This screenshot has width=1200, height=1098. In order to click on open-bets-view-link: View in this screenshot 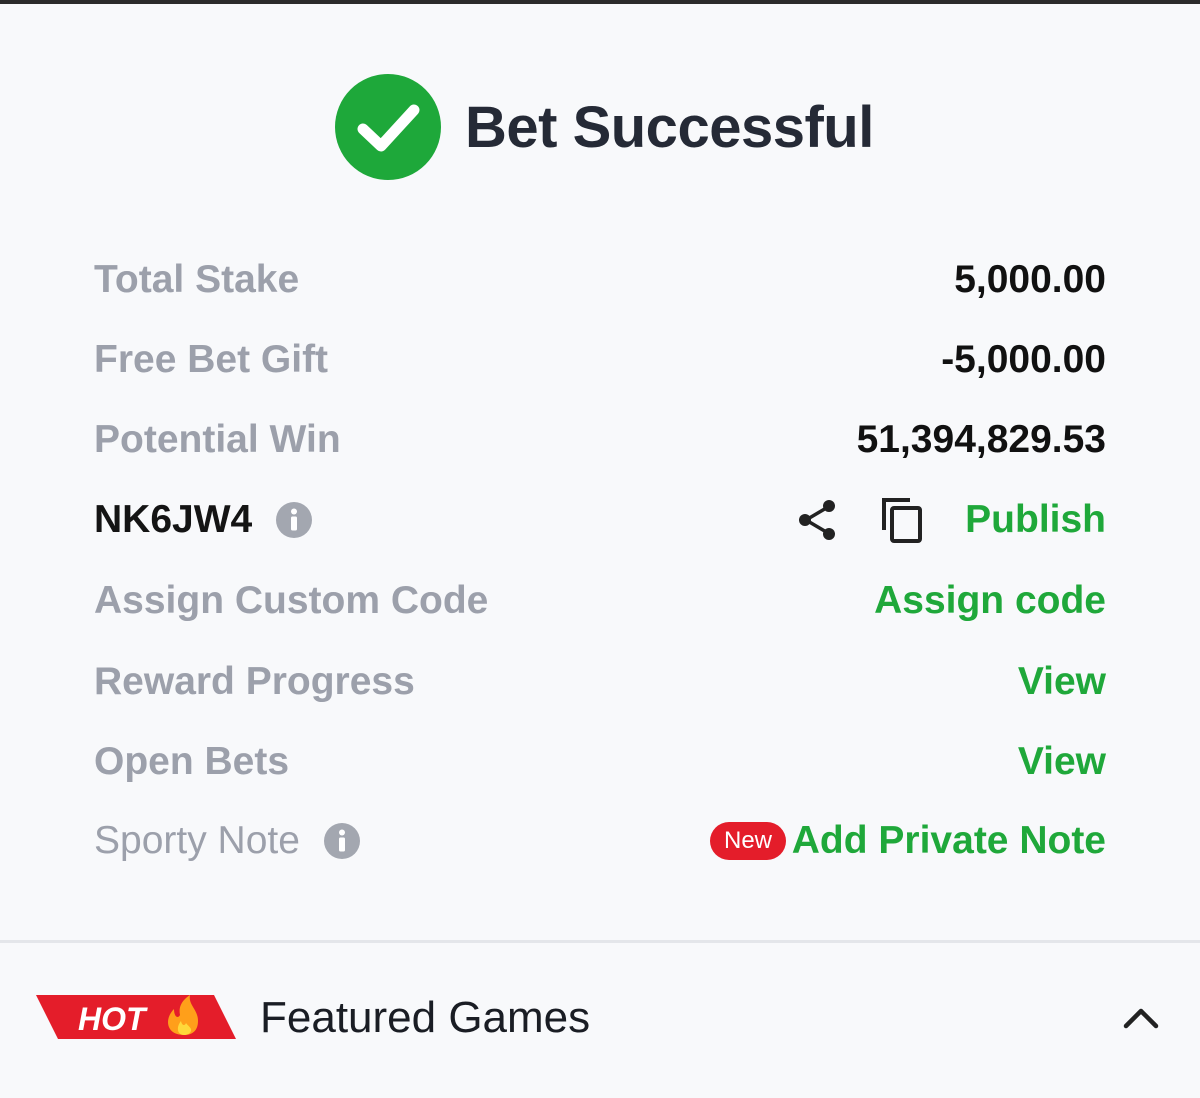, I will do `click(1062, 762)`.